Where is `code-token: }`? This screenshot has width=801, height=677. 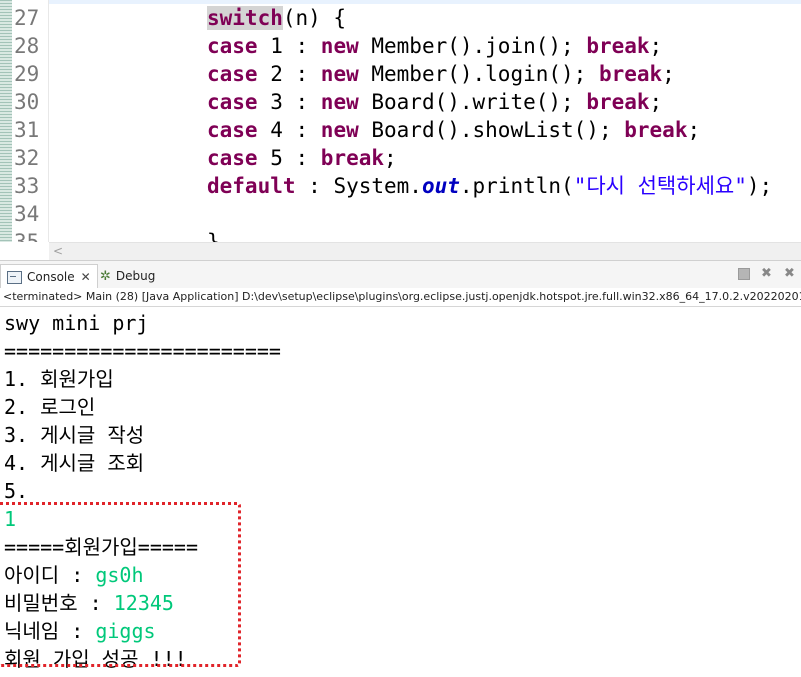
code-token: } is located at coordinates (213, 236).